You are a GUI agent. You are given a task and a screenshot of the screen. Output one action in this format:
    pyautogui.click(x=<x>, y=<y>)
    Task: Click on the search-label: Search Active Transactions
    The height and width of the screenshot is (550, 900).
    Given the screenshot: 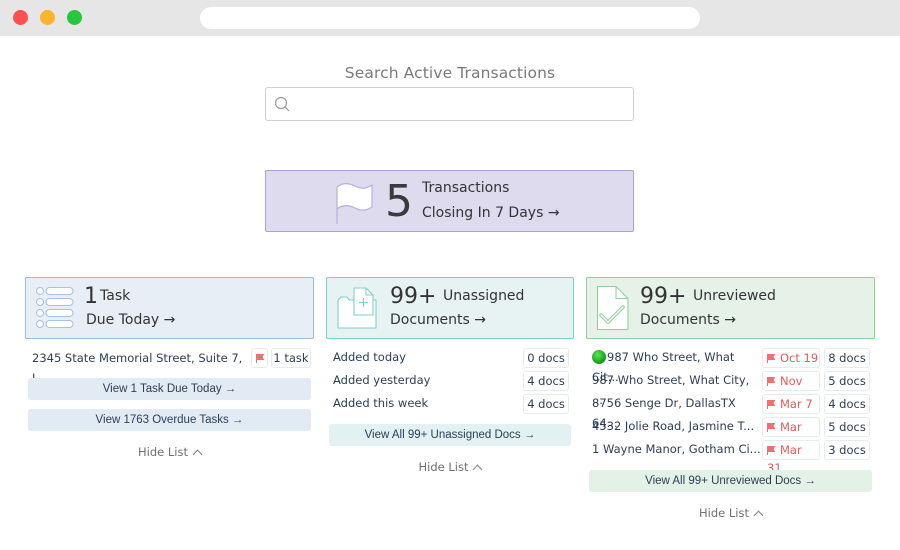 What is the action you would take?
    pyautogui.click(x=450, y=73)
    